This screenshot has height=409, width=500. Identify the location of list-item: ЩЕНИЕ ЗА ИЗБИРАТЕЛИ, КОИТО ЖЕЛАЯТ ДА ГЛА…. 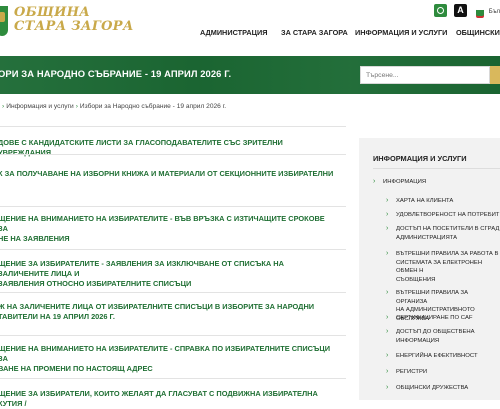
(173, 393).